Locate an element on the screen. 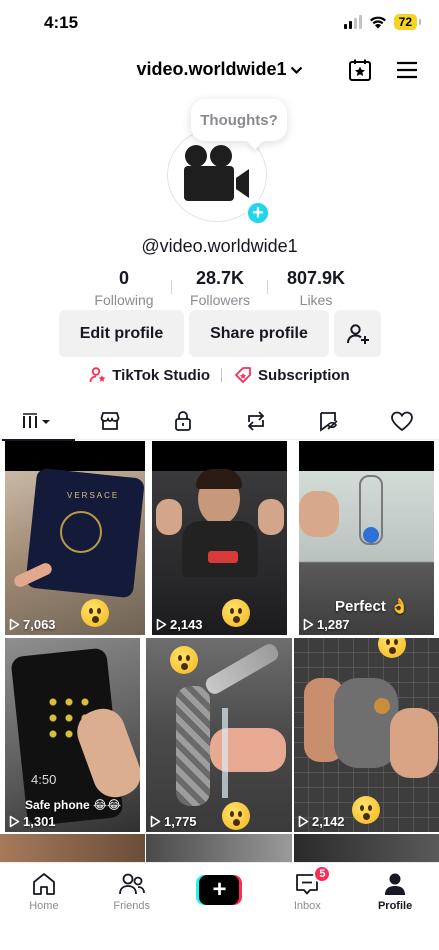 The width and height of the screenshot is (439, 950). status-bar: 4:15 72 is located at coordinates (219, 24).